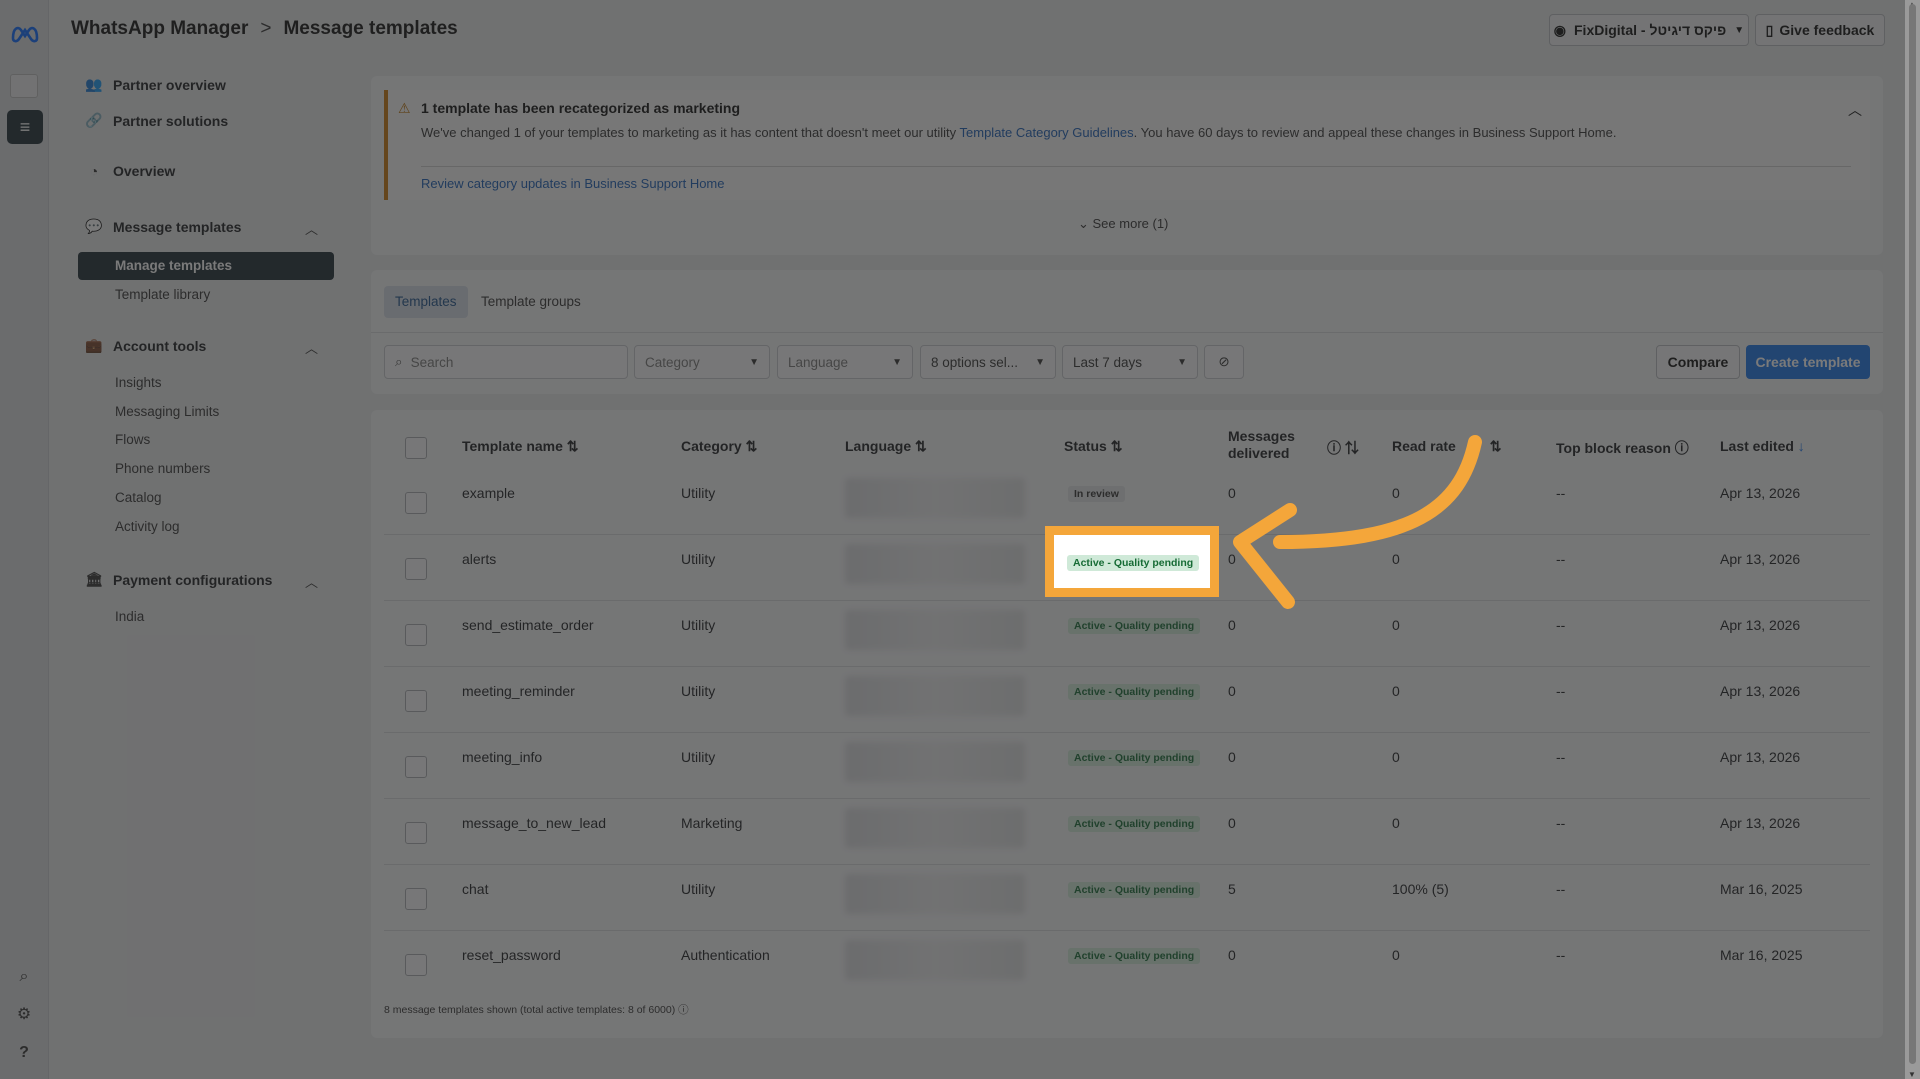 The image size is (1920, 1079). What do you see at coordinates (24, 1055) in the screenshot?
I see `help-icon: ?` at bounding box center [24, 1055].